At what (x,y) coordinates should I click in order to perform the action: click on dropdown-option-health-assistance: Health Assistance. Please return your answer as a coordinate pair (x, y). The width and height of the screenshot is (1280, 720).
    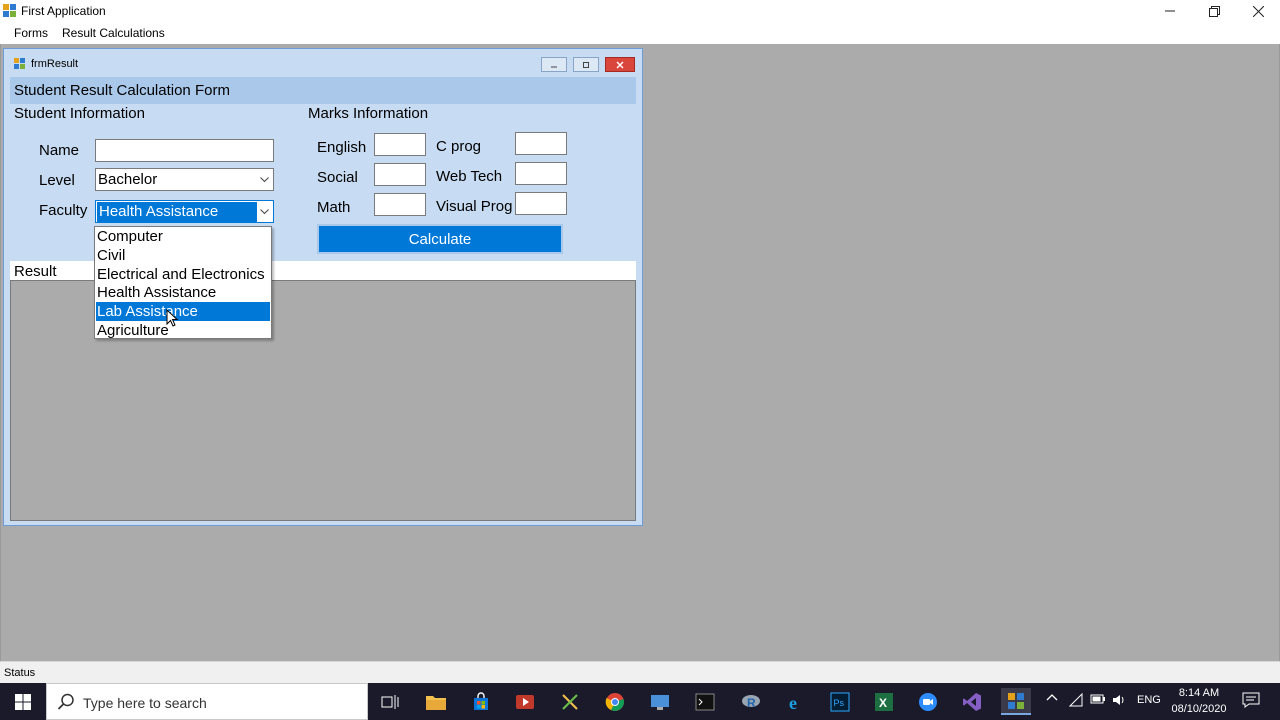
    Looking at the image, I should click on (183, 292).